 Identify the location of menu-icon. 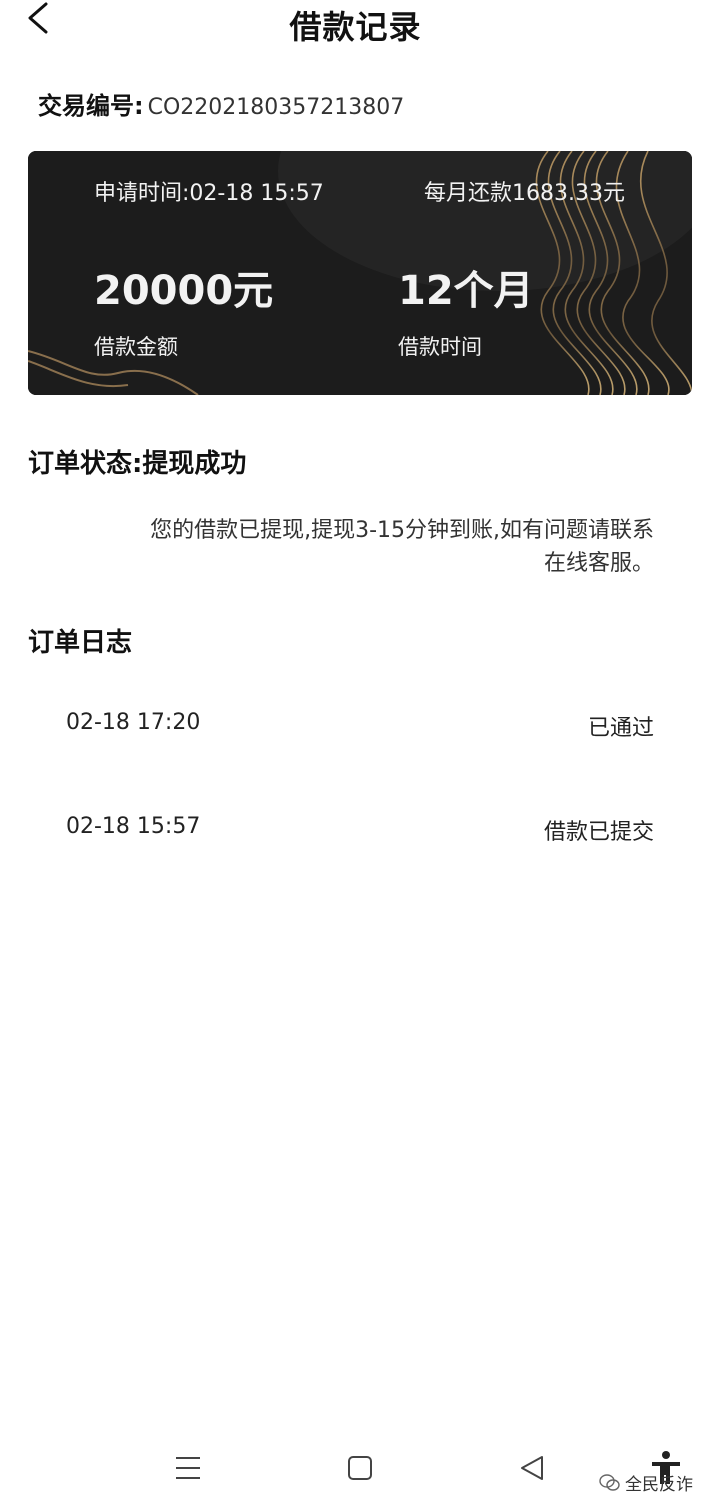
(188, 1468).